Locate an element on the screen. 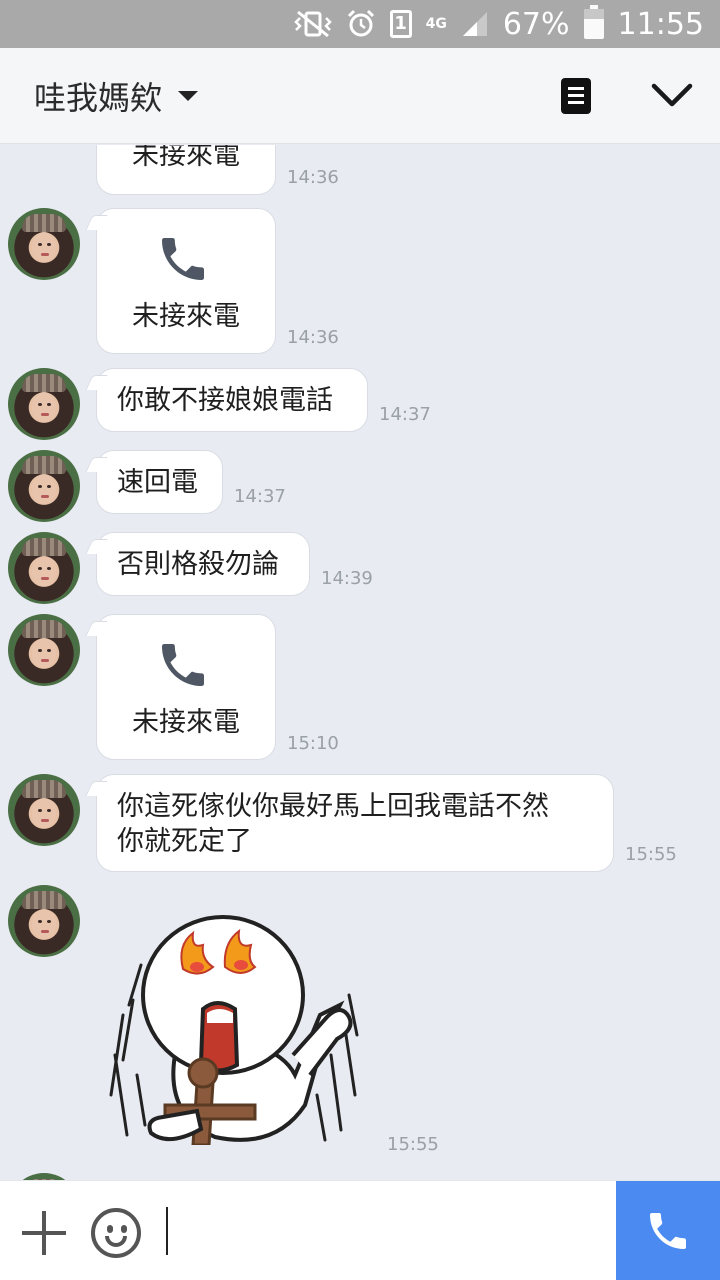  chevron-down-icon is located at coordinates (672, 96).